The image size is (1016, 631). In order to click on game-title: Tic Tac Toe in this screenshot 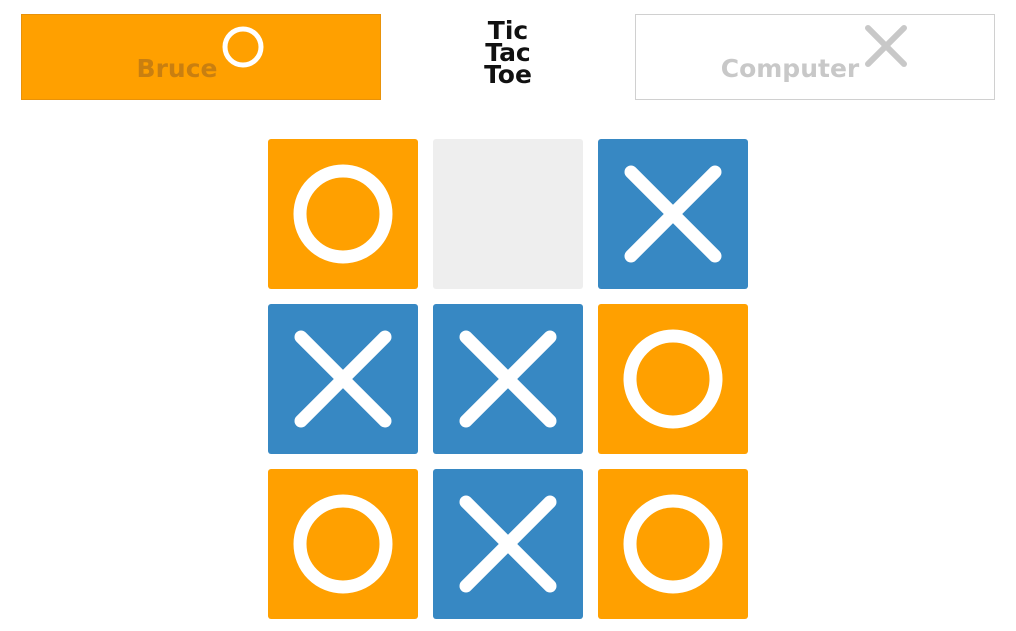, I will do `click(508, 53)`.